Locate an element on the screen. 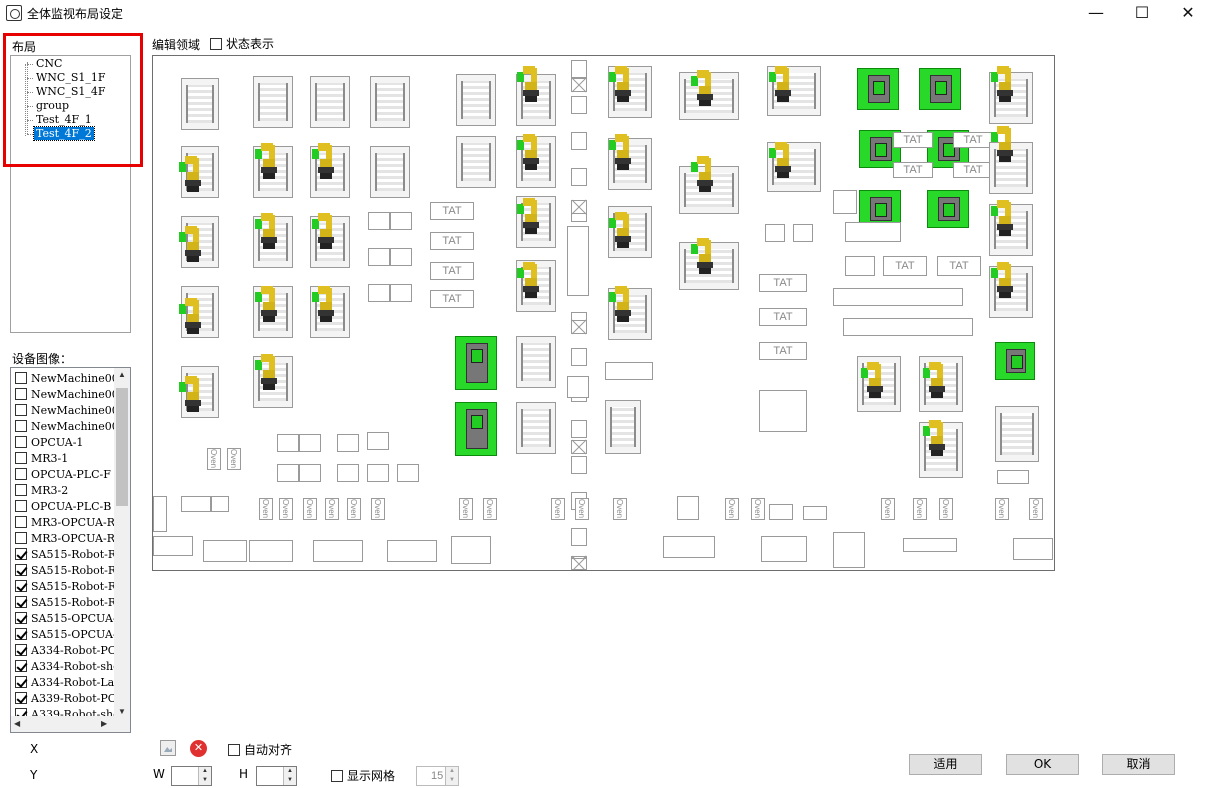 The image size is (1210, 788). device-list-item: A334-Robot-she is located at coordinates (67, 667).